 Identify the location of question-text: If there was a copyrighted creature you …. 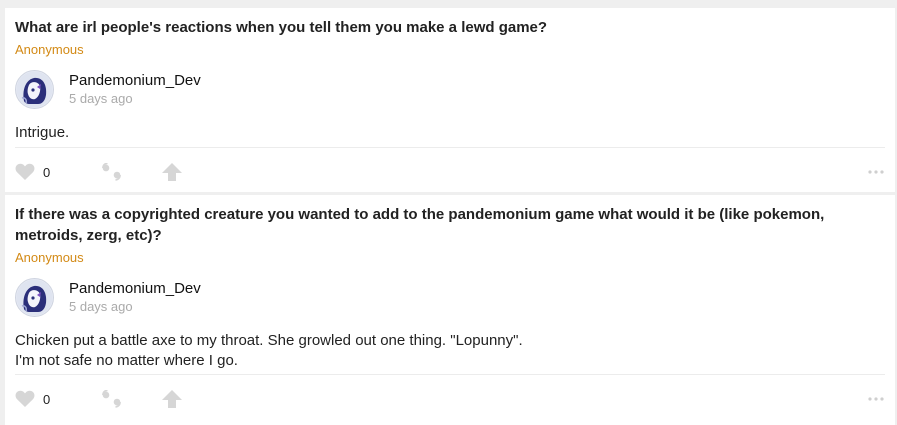
(450, 225).